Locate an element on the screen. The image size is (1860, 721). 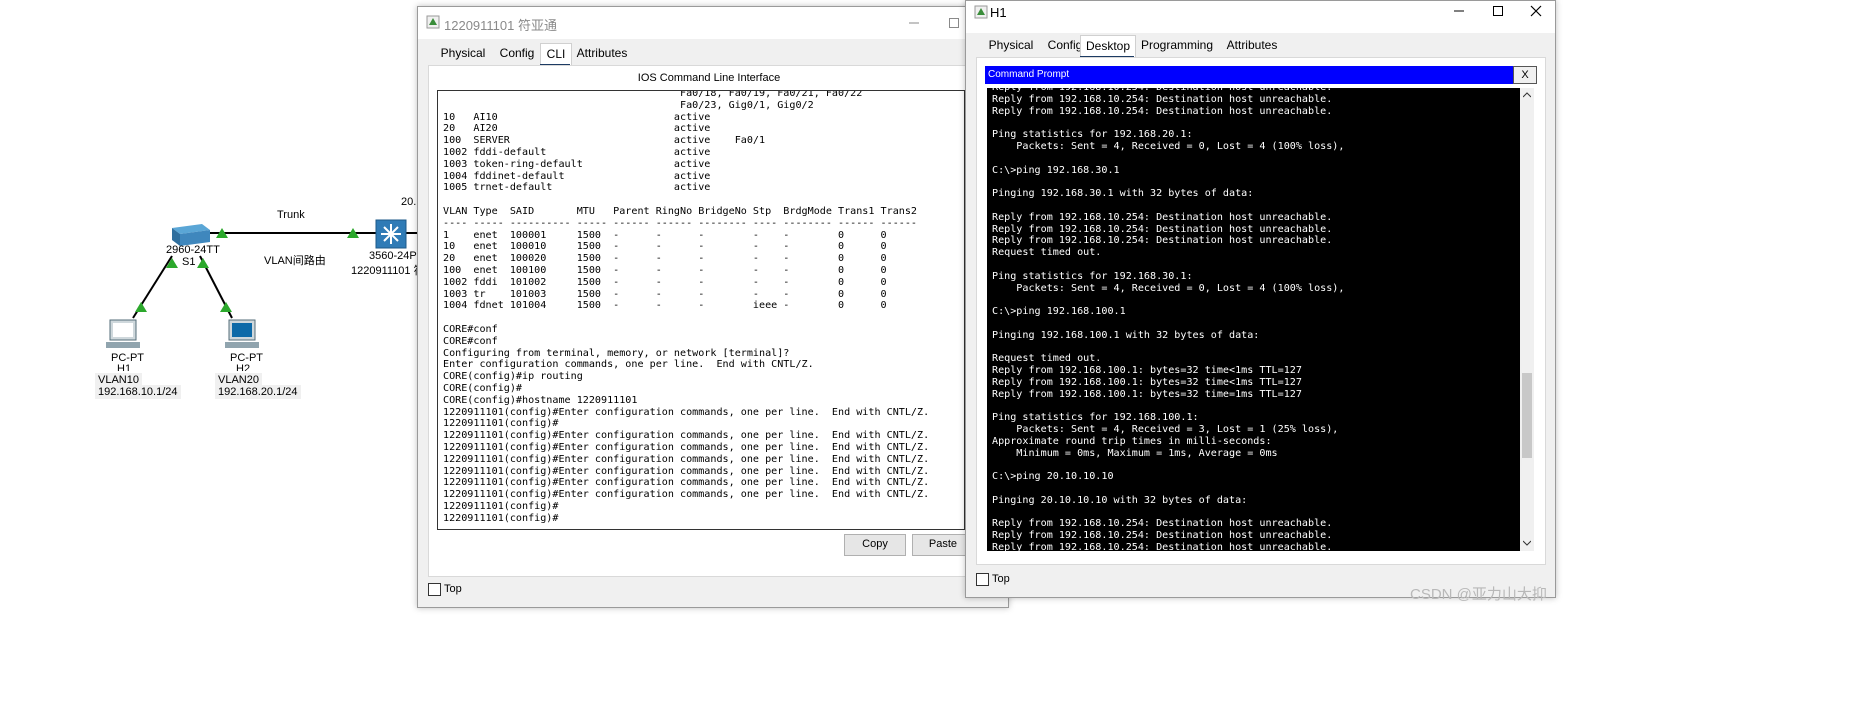
core-switch-icon is located at coordinates (391, 234).